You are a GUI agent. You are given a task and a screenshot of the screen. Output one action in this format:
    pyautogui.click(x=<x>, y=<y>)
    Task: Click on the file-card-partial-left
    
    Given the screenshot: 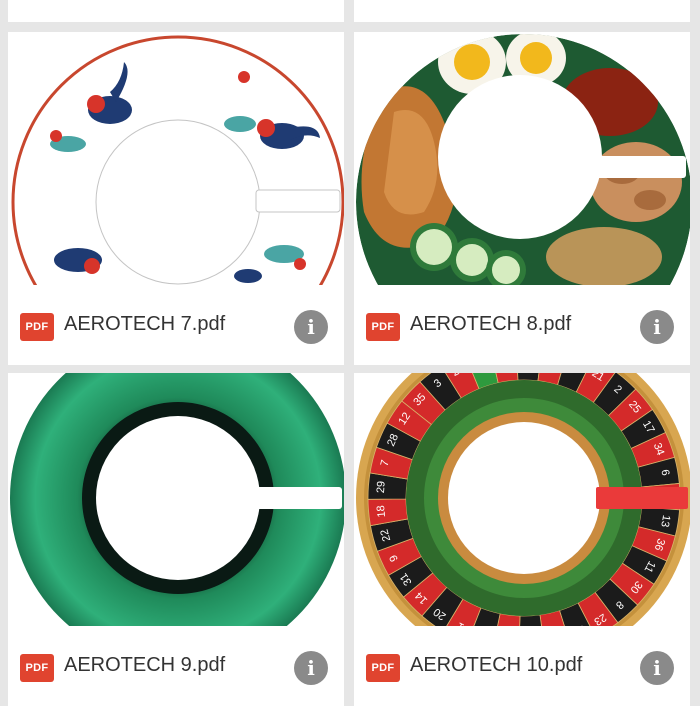 What is the action you would take?
    pyautogui.click(x=176, y=11)
    